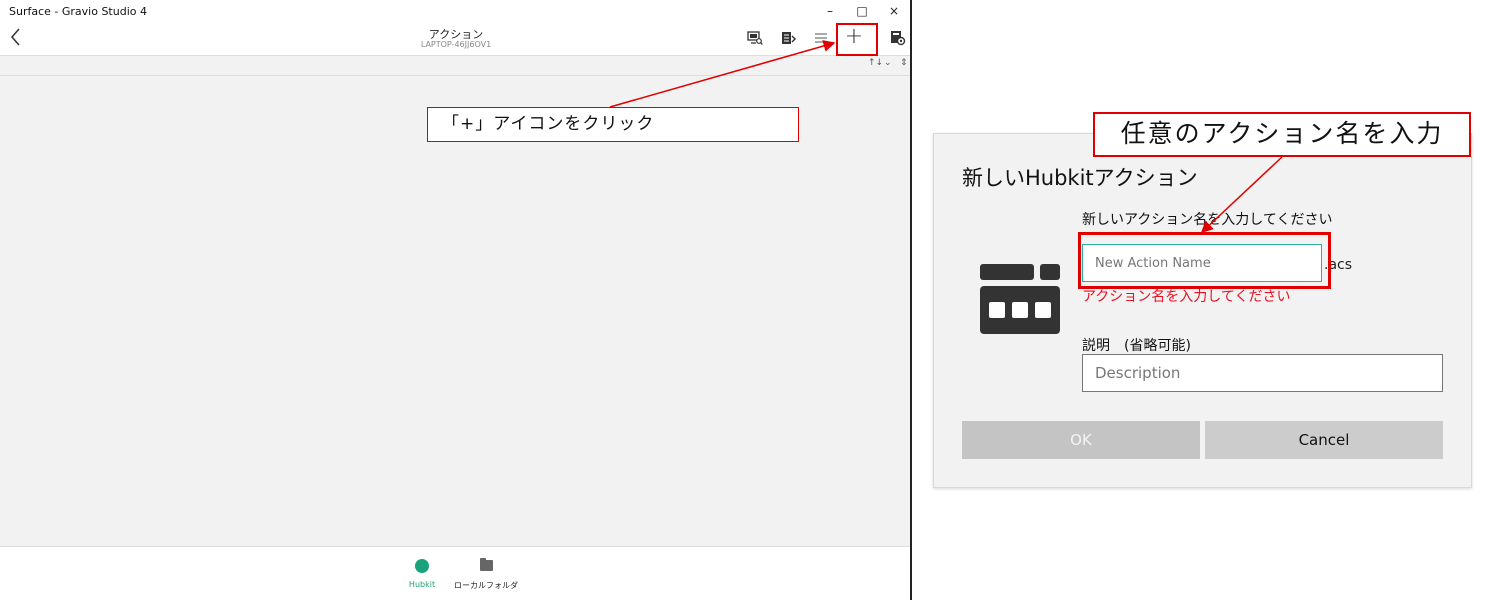 This screenshot has height=600, width=1500. Describe the element at coordinates (911, 300) in the screenshot. I see `window-divider` at that location.